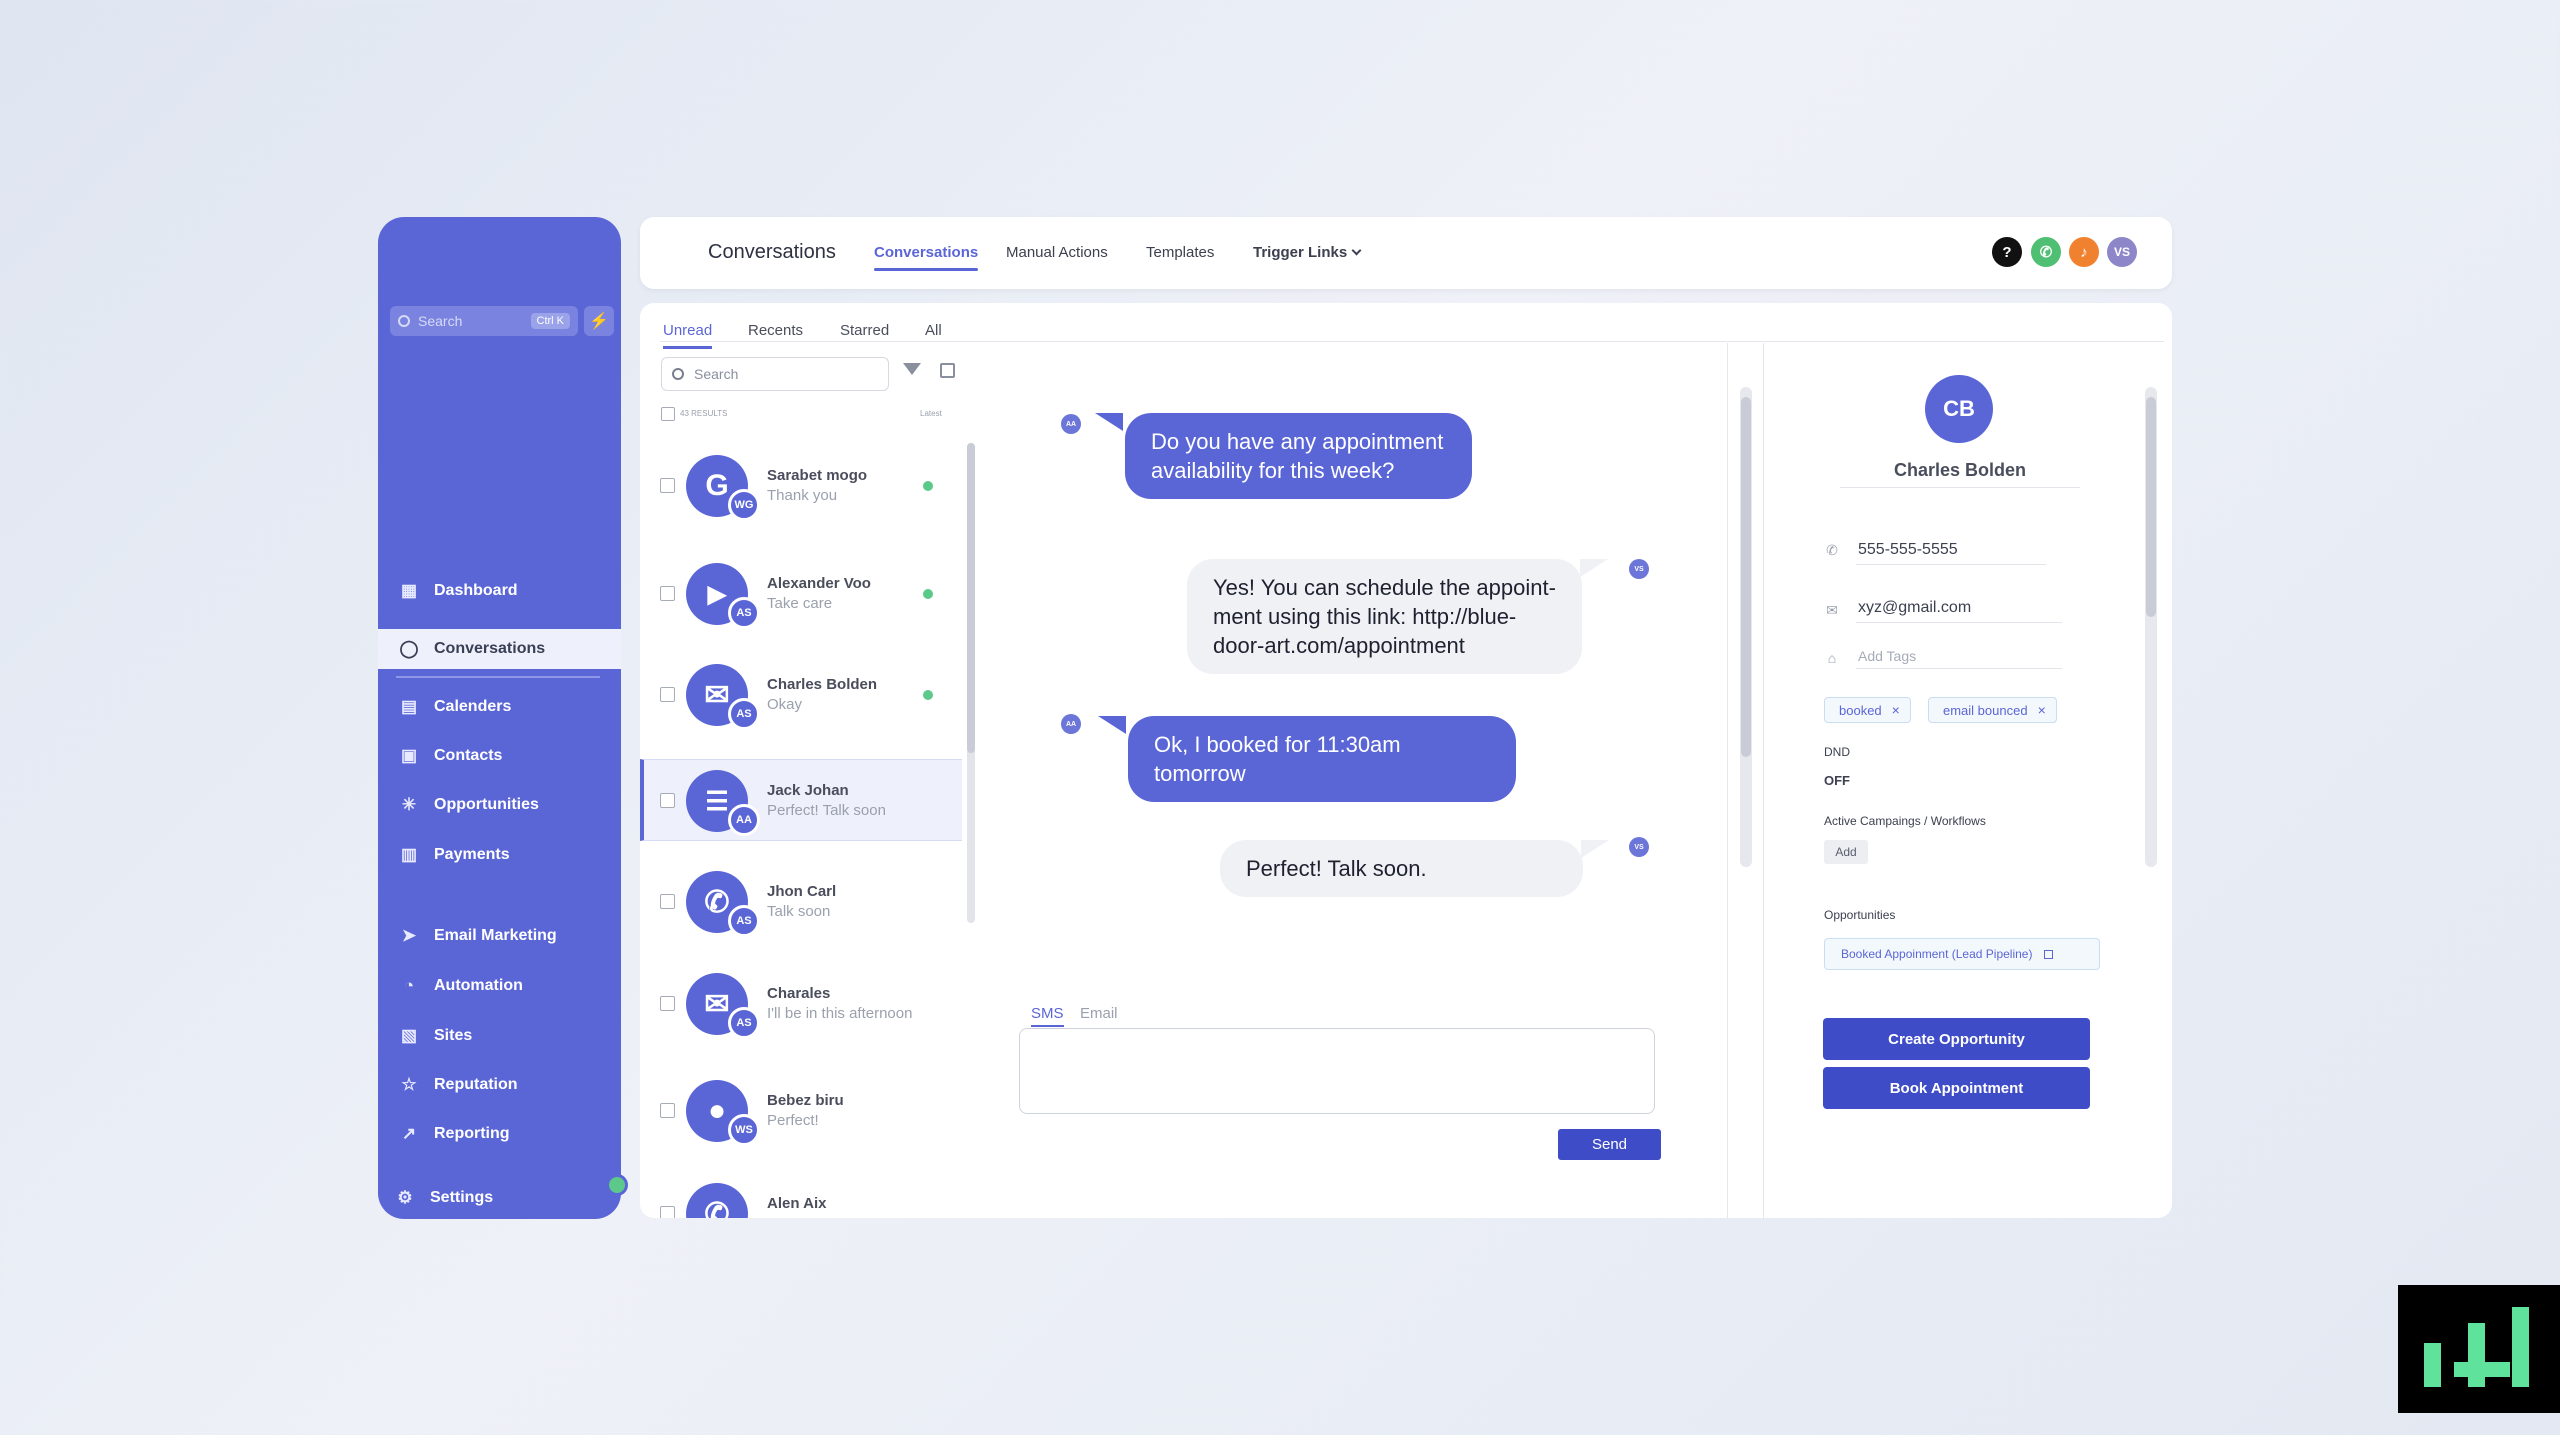  Describe the element at coordinates (409, 706) in the screenshot. I see `calendar-icon: ▤` at that location.